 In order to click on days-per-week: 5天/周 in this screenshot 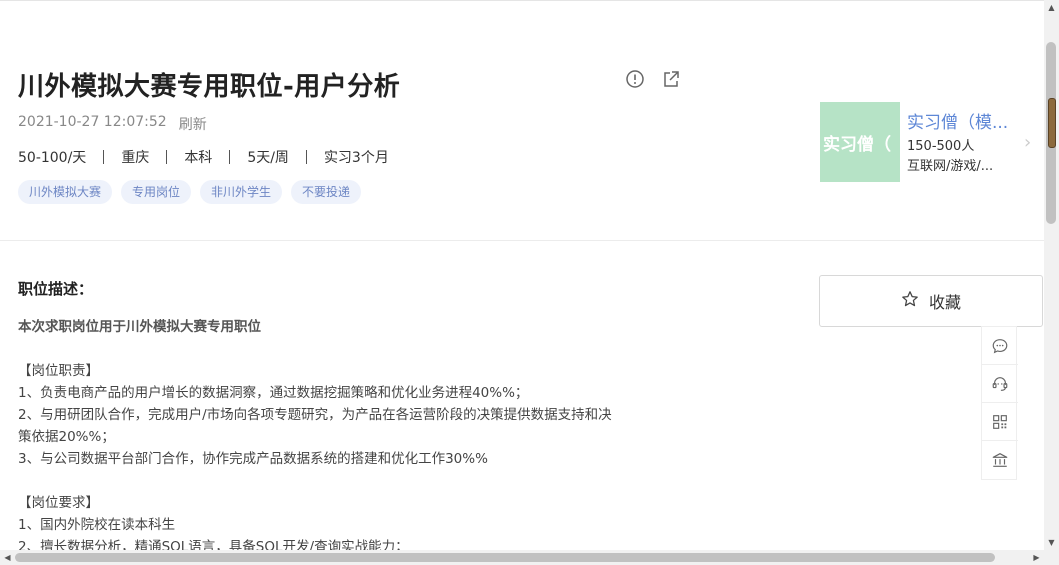, I will do `click(268, 158)`.